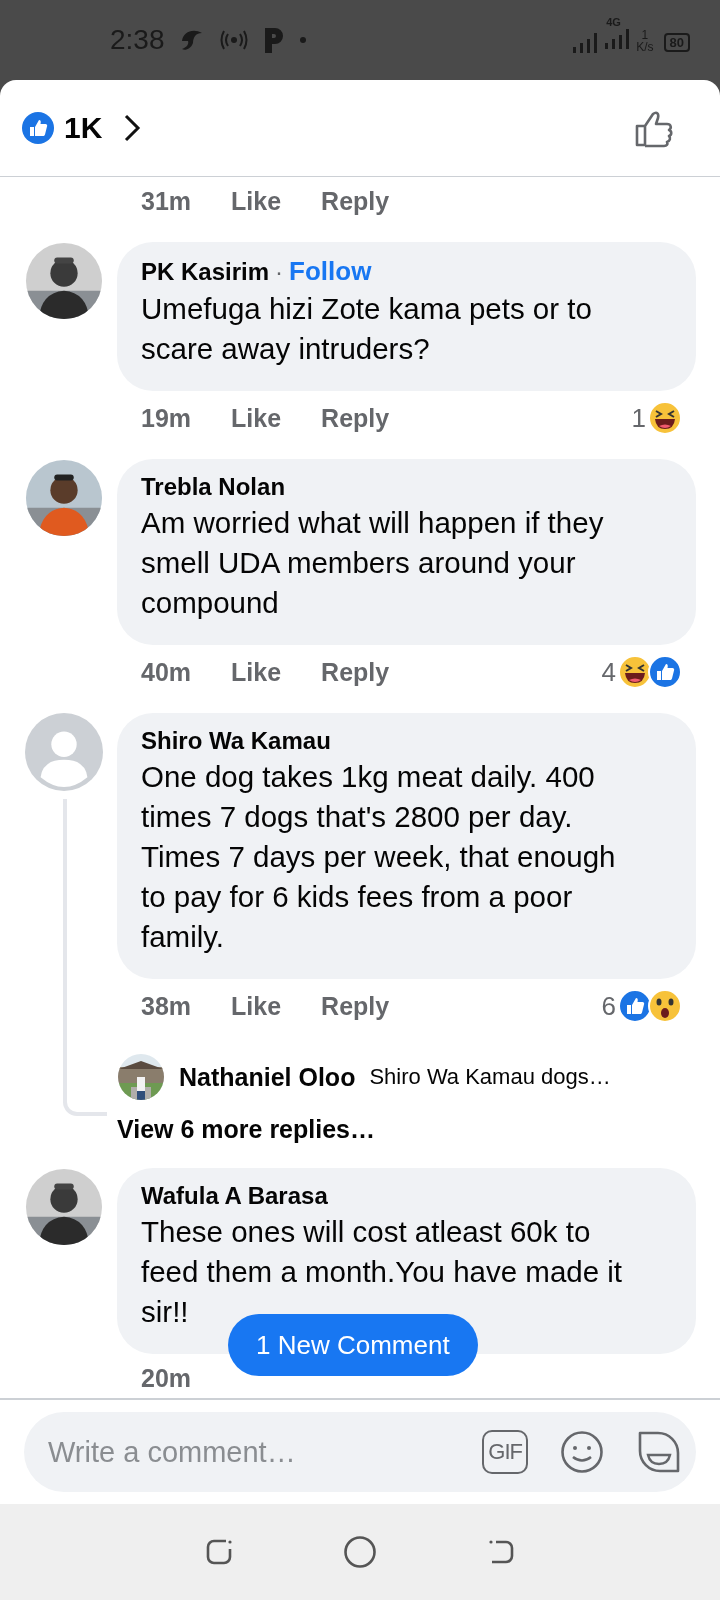 The image size is (720, 1600). Describe the element at coordinates (659, 1452) in the screenshot. I see `sticker-icon` at that location.